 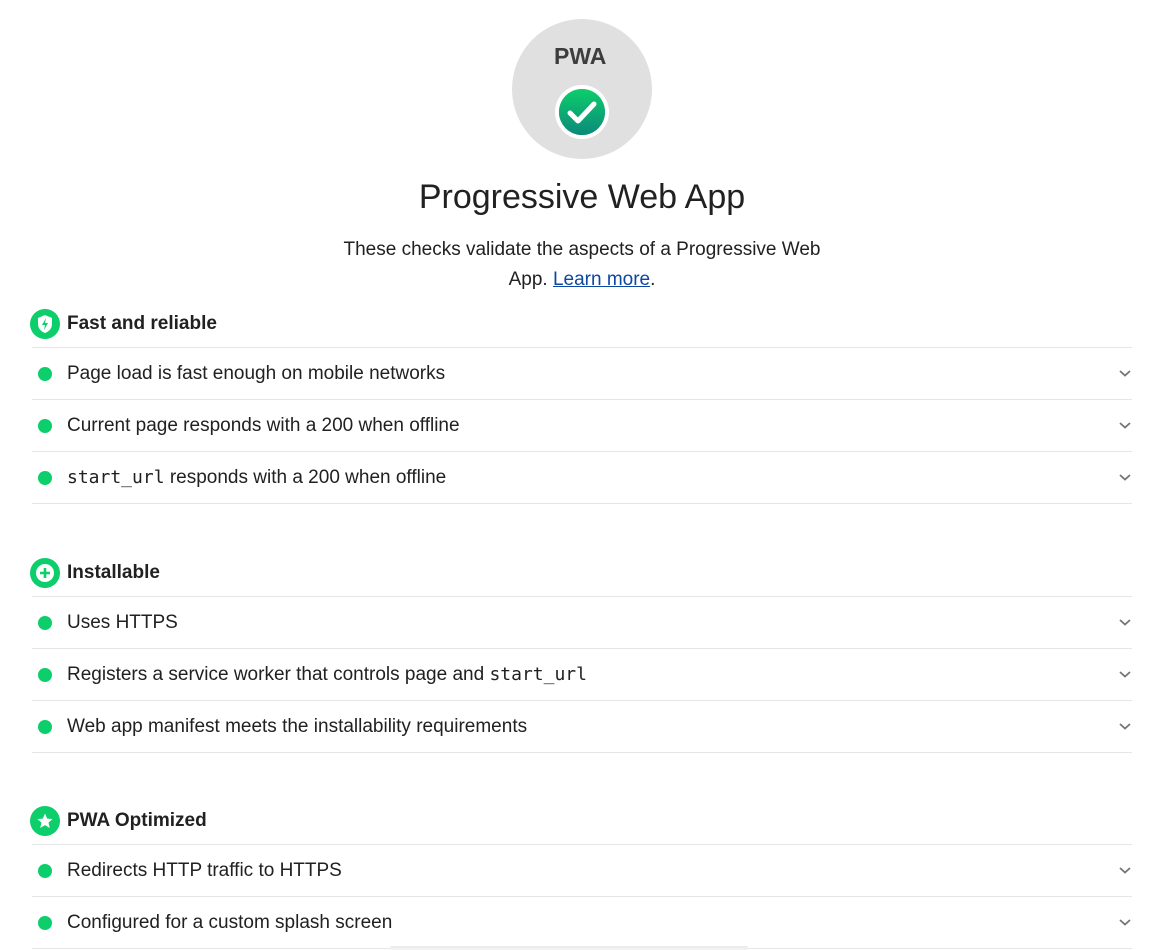 I want to click on audit-title: Redirects HTTP traffic to HTTPS, so click(x=204, y=870).